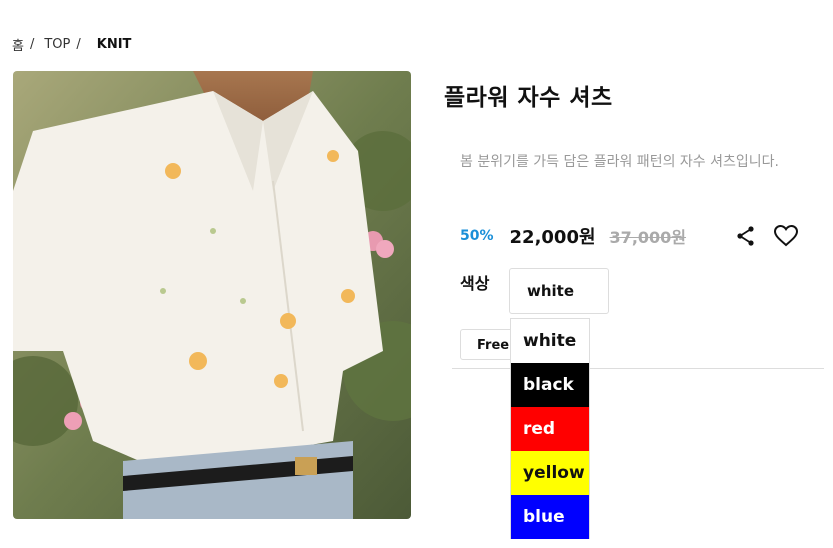  What do you see at coordinates (619, 162) in the screenshot?
I see `product-description: 봄 분위기를 가득 담은 플라워 패턴의 자수 셔츠입니다.` at bounding box center [619, 162].